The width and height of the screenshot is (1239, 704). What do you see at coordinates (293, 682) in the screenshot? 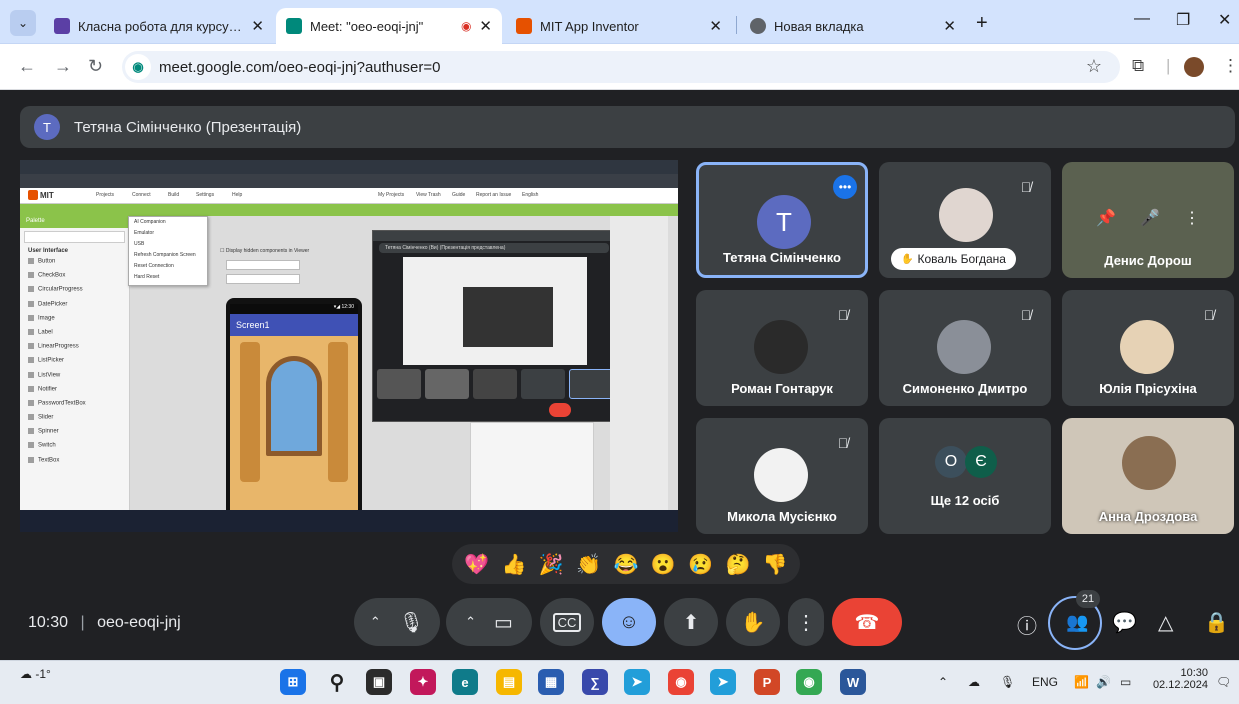
I see `start-icon: ⊞` at bounding box center [293, 682].